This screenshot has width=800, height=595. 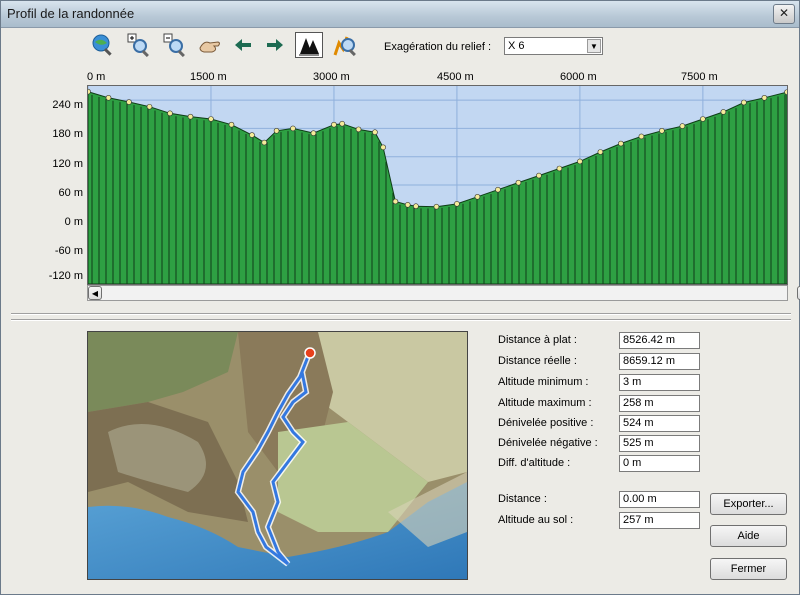 I want to click on stat-label-negative-gain: Dénivelée négative :, so click(x=548, y=443).